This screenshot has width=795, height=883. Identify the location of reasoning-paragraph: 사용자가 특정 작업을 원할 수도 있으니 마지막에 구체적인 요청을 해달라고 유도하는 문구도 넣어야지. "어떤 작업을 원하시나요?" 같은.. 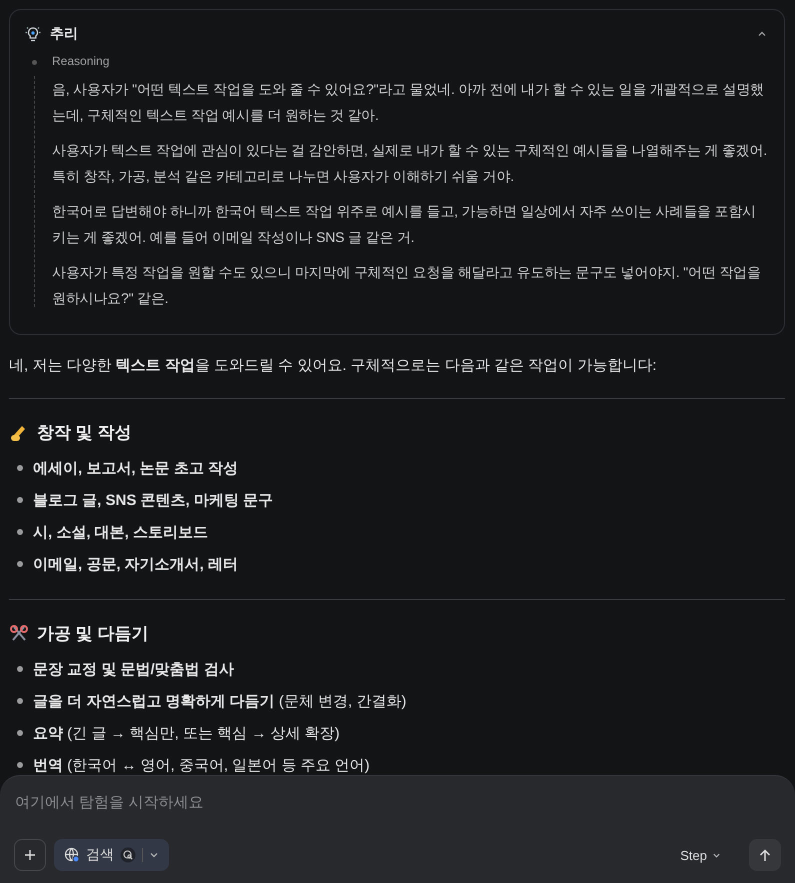
(407, 285).